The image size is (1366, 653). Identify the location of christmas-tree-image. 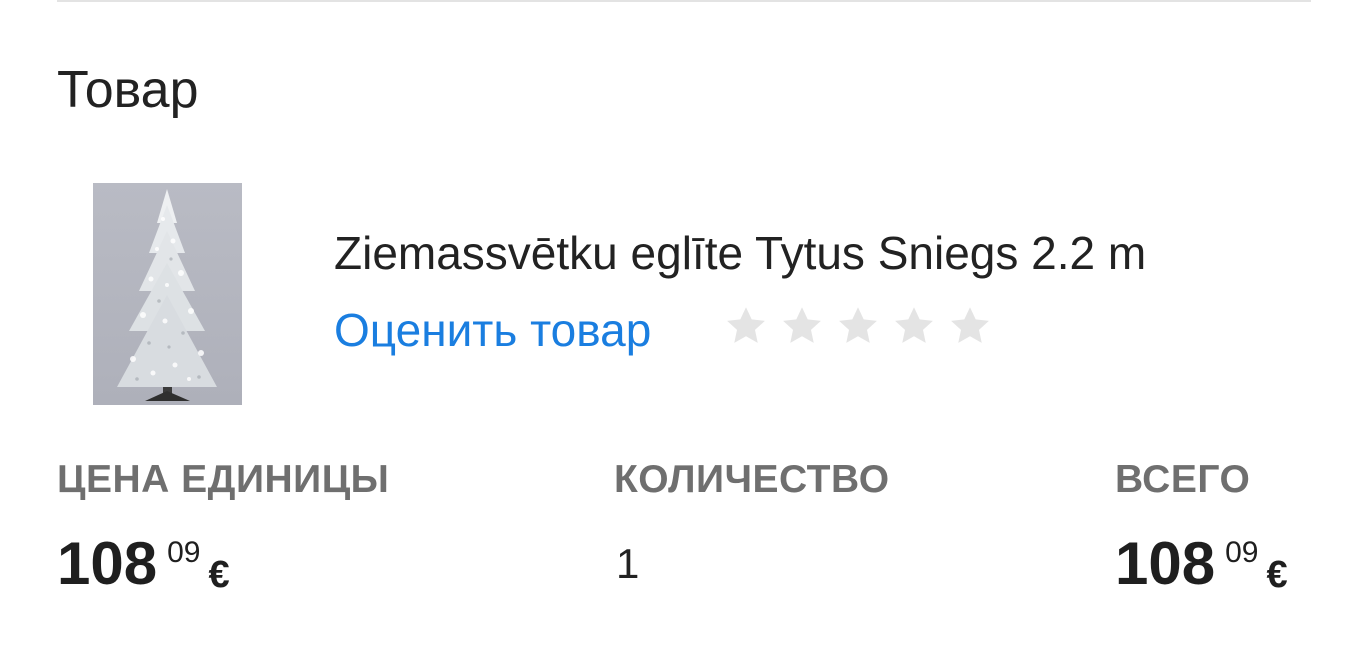
(167, 295).